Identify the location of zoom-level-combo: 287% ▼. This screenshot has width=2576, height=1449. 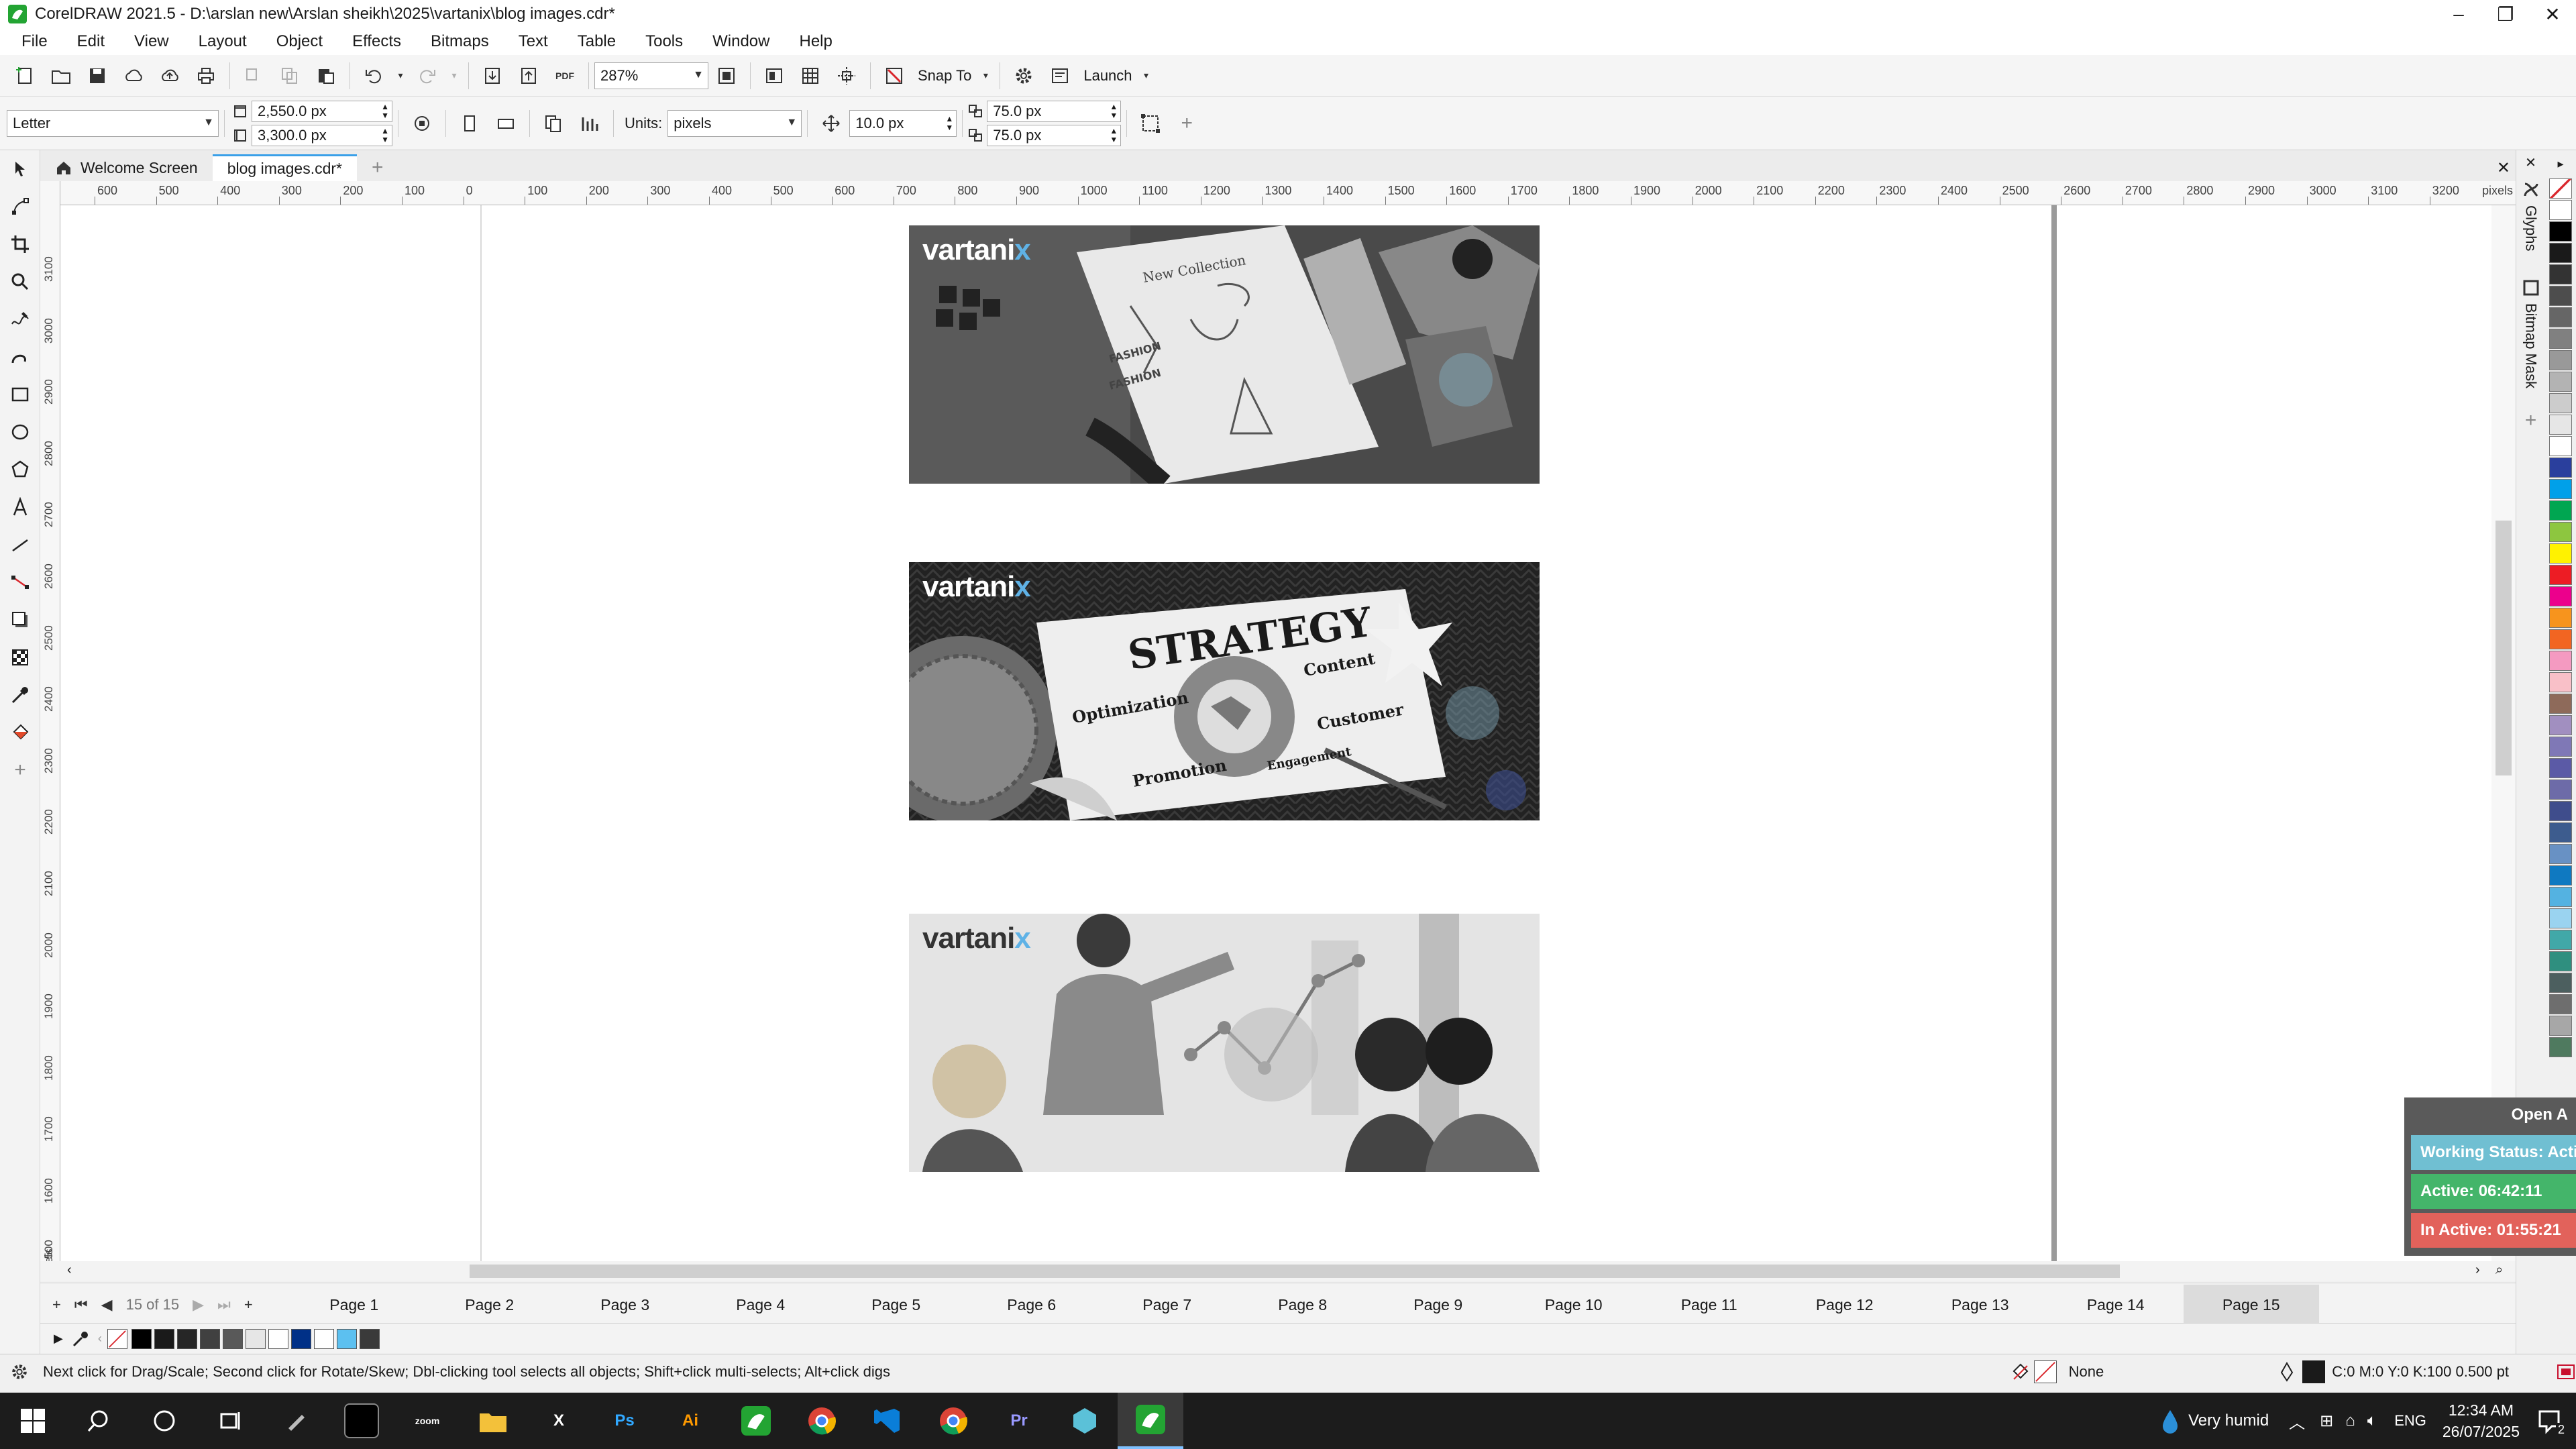
(651, 75).